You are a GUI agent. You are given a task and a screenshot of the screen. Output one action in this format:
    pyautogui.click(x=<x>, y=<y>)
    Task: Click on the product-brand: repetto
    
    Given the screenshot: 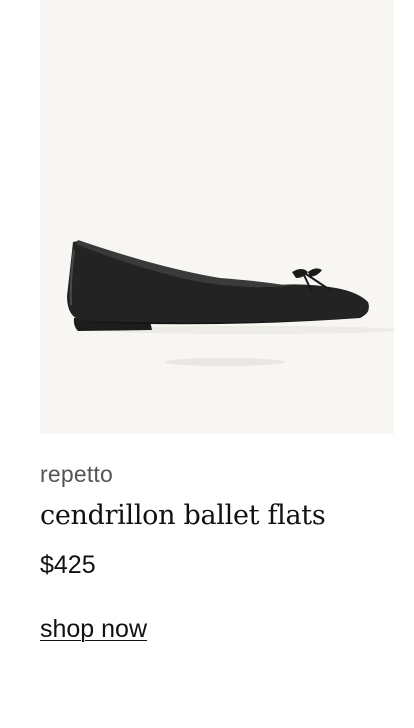 What is the action you would take?
    pyautogui.click(x=77, y=474)
    